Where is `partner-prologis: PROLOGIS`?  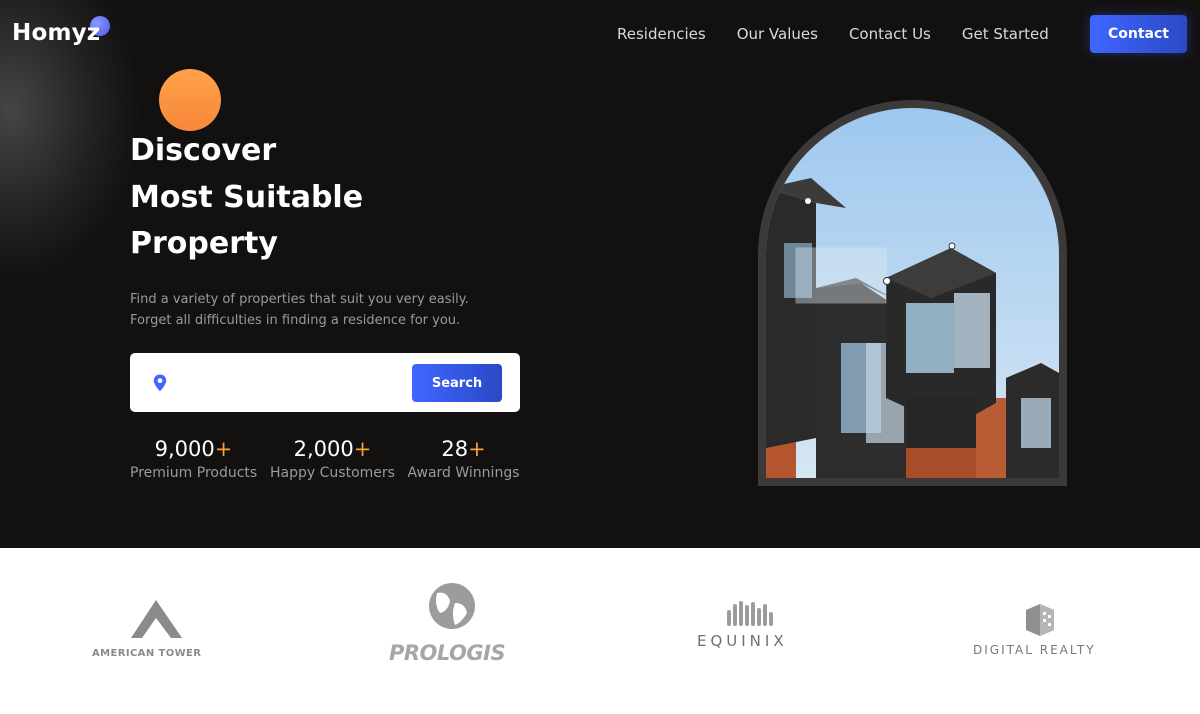
partner-prologis: PROLOGIS is located at coordinates (455, 628).